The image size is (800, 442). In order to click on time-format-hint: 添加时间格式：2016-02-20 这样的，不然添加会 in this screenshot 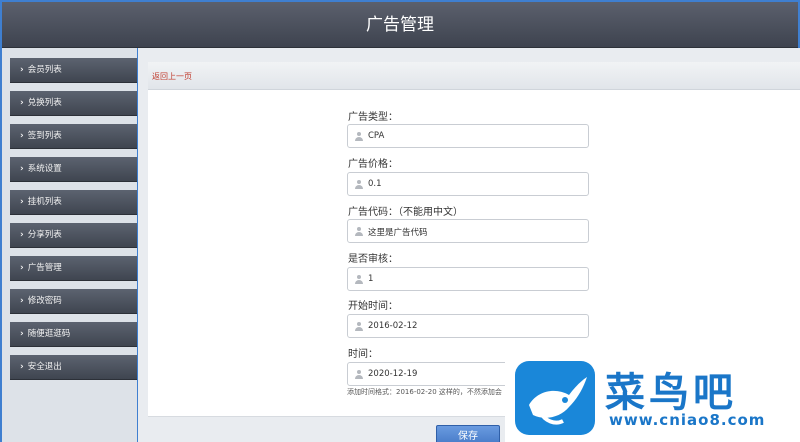, I will do `click(424, 392)`.